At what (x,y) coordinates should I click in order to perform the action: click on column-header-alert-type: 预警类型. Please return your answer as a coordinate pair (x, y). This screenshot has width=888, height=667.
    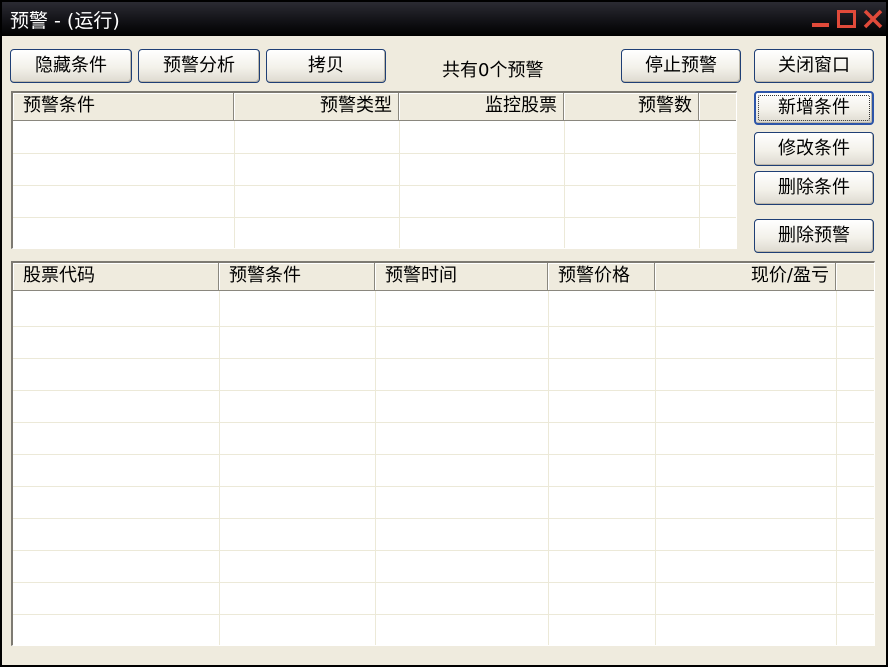
    Looking at the image, I should click on (316, 107).